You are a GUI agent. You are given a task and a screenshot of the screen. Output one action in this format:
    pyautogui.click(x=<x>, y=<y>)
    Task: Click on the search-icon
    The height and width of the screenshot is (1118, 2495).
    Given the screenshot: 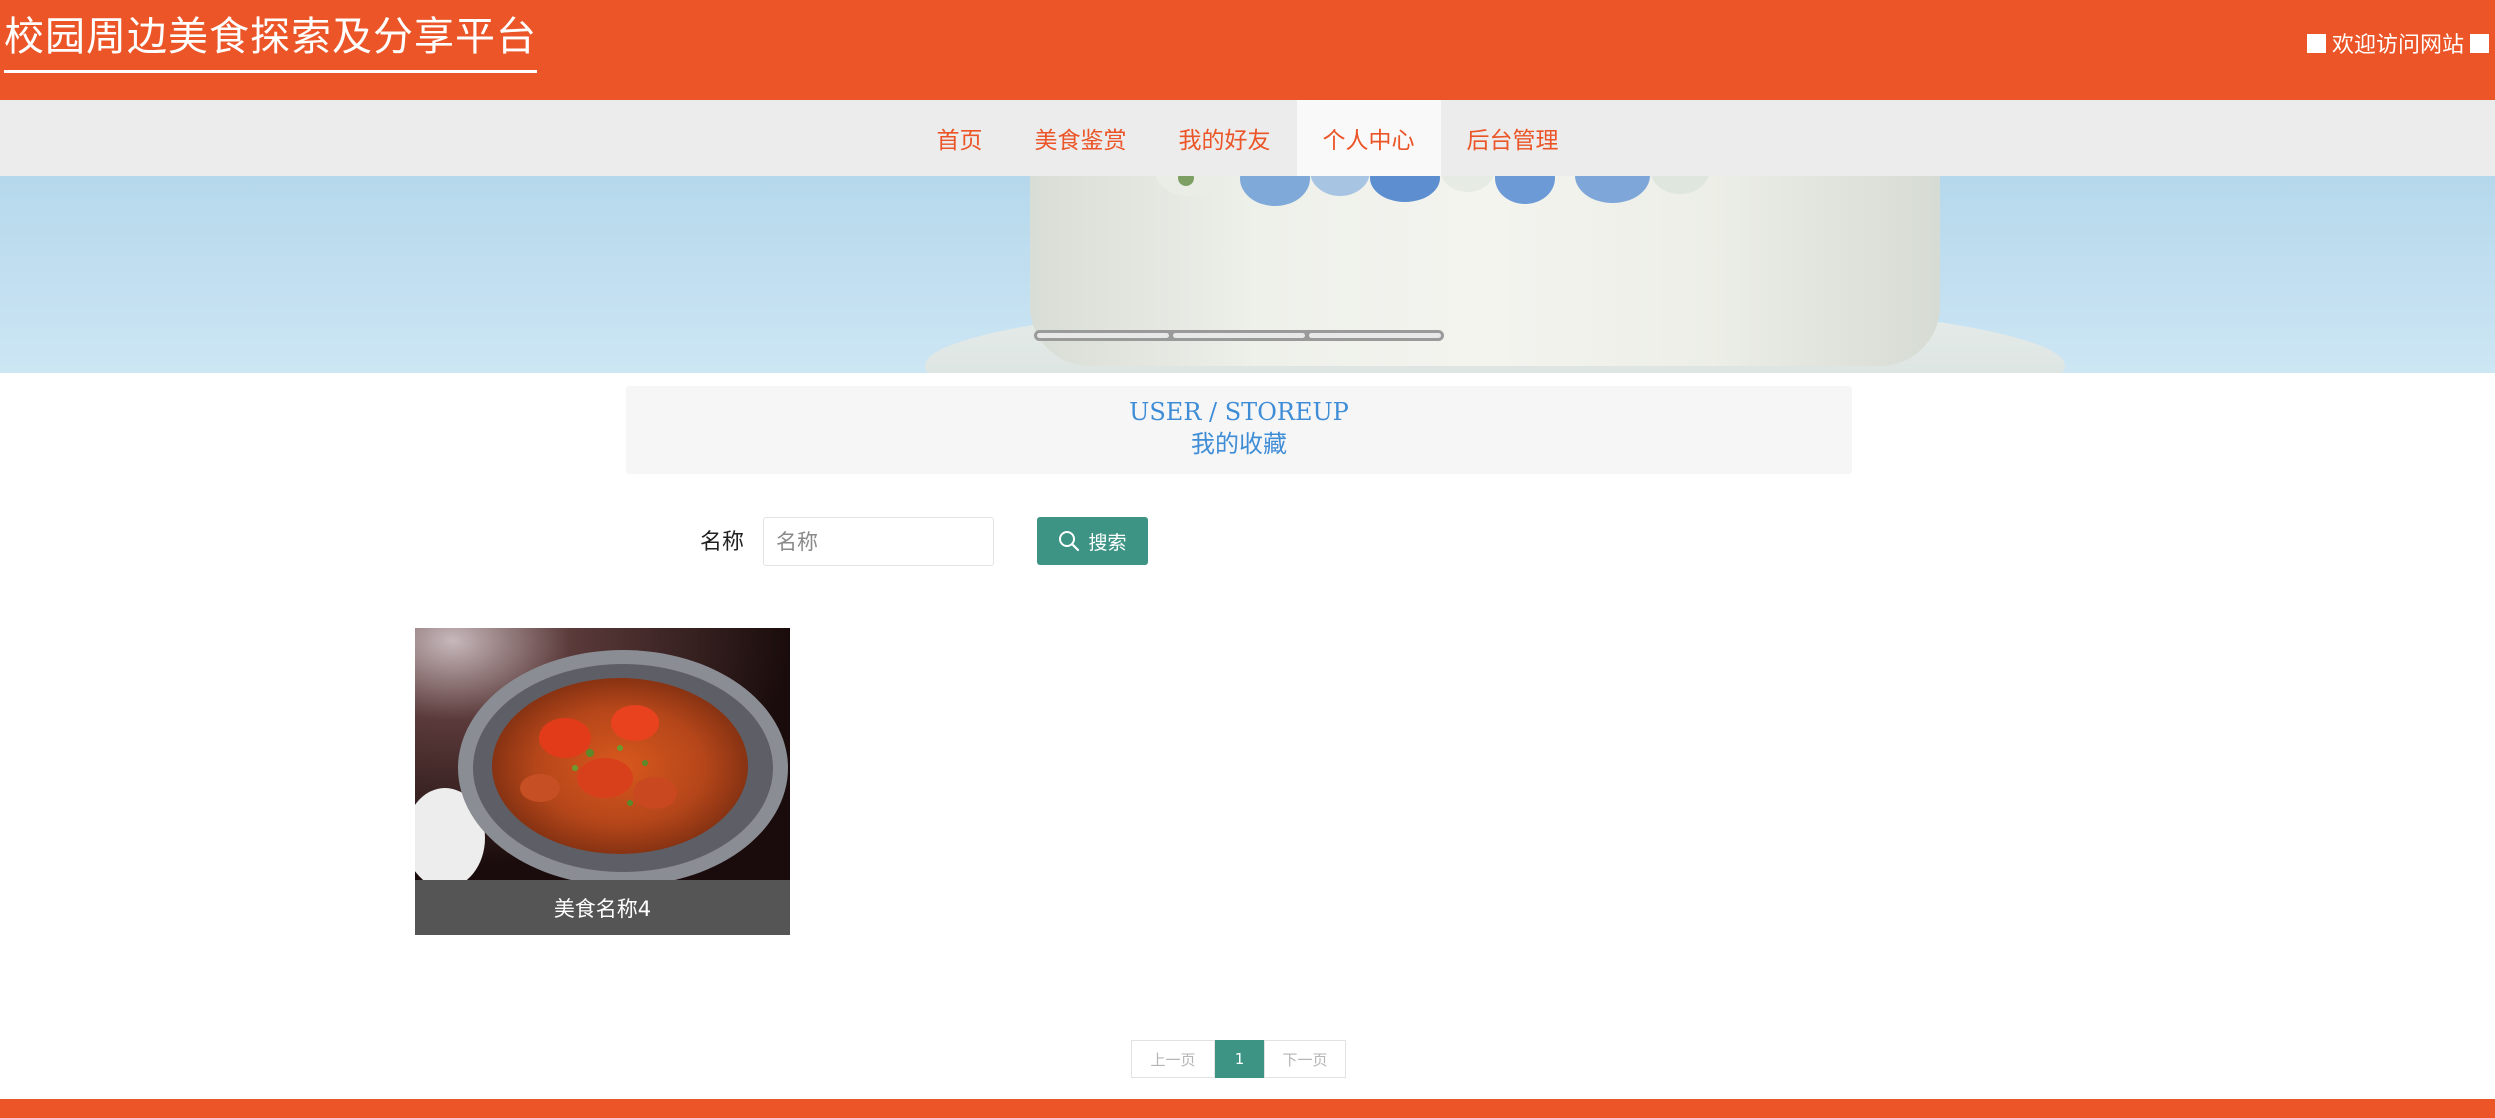 What is the action you would take?
    pyautogui.click(x=1069, y=541)
    